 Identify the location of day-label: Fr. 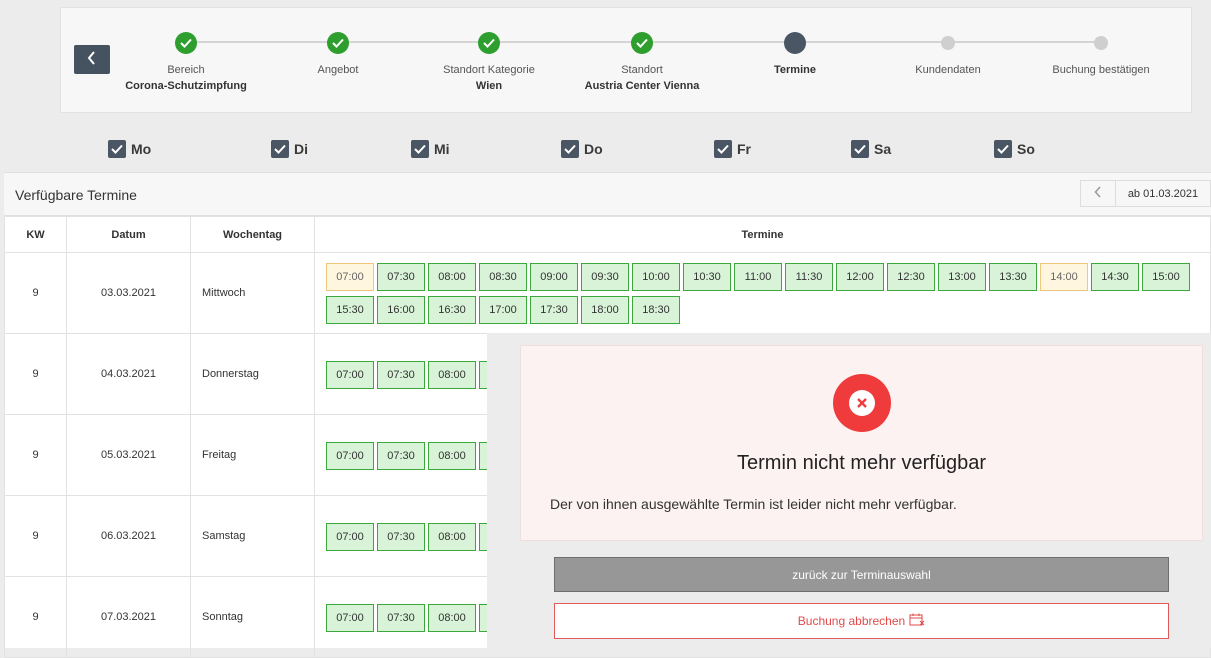
(744, 149).